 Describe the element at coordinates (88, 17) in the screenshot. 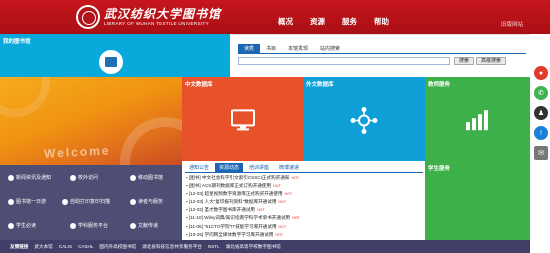

I see `university-seal-icon` at that location.